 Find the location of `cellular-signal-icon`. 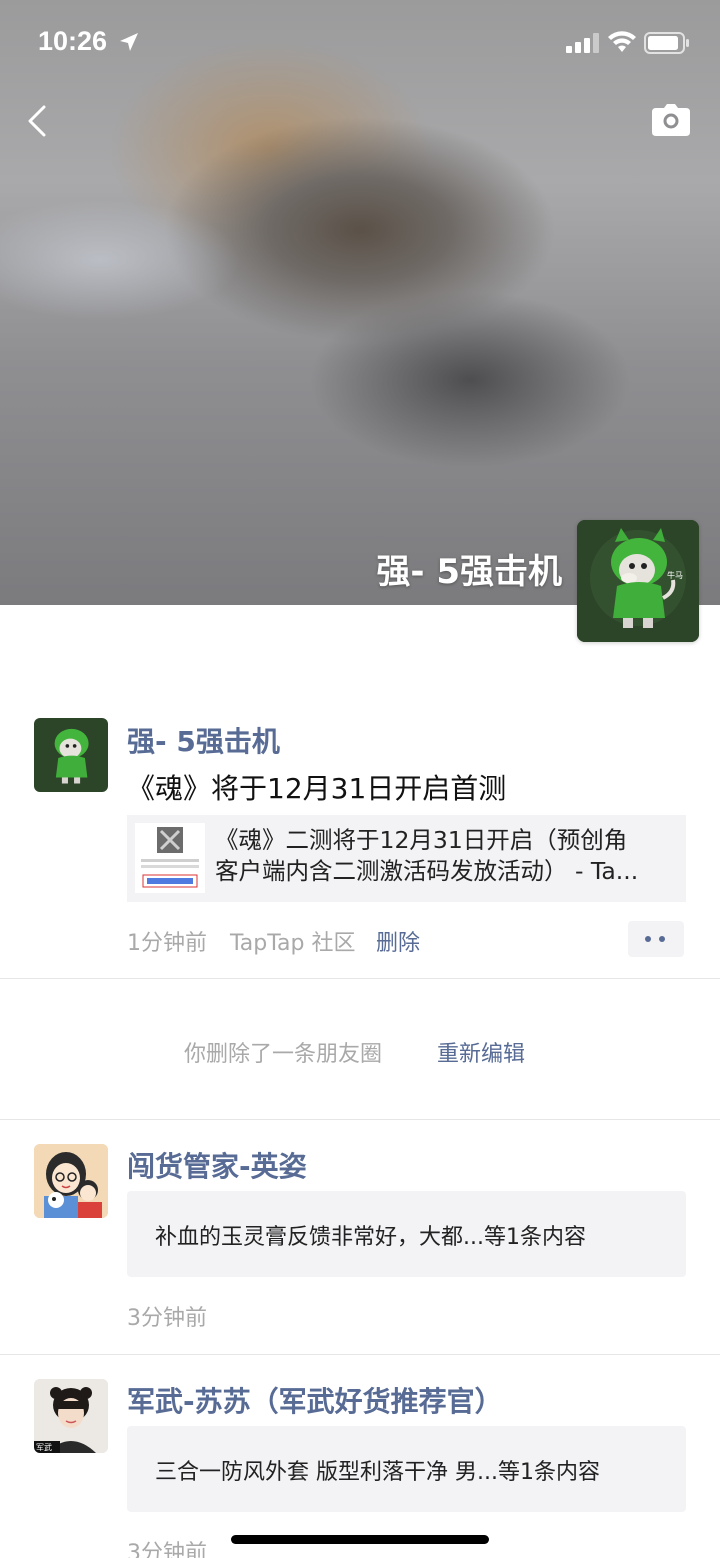

cellular-signal-icon is located at coordinates (582, 43).